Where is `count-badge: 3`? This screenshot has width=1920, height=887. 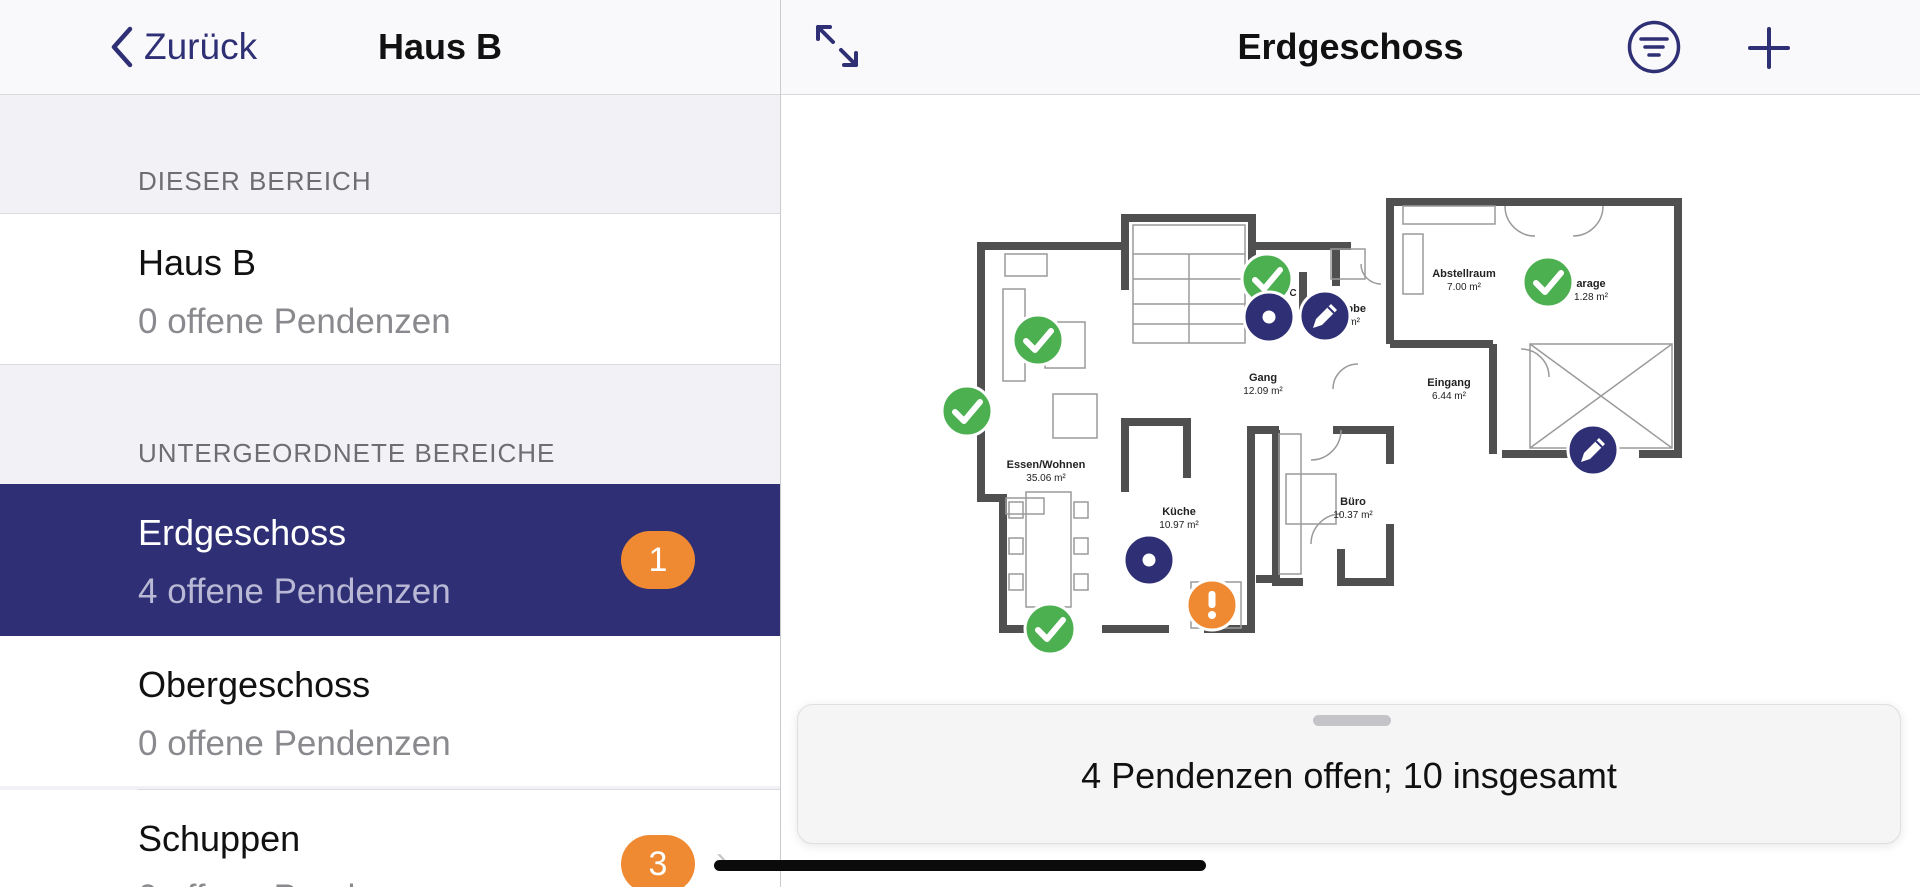 count-badge: 3 is located at coordinates (658, 861).